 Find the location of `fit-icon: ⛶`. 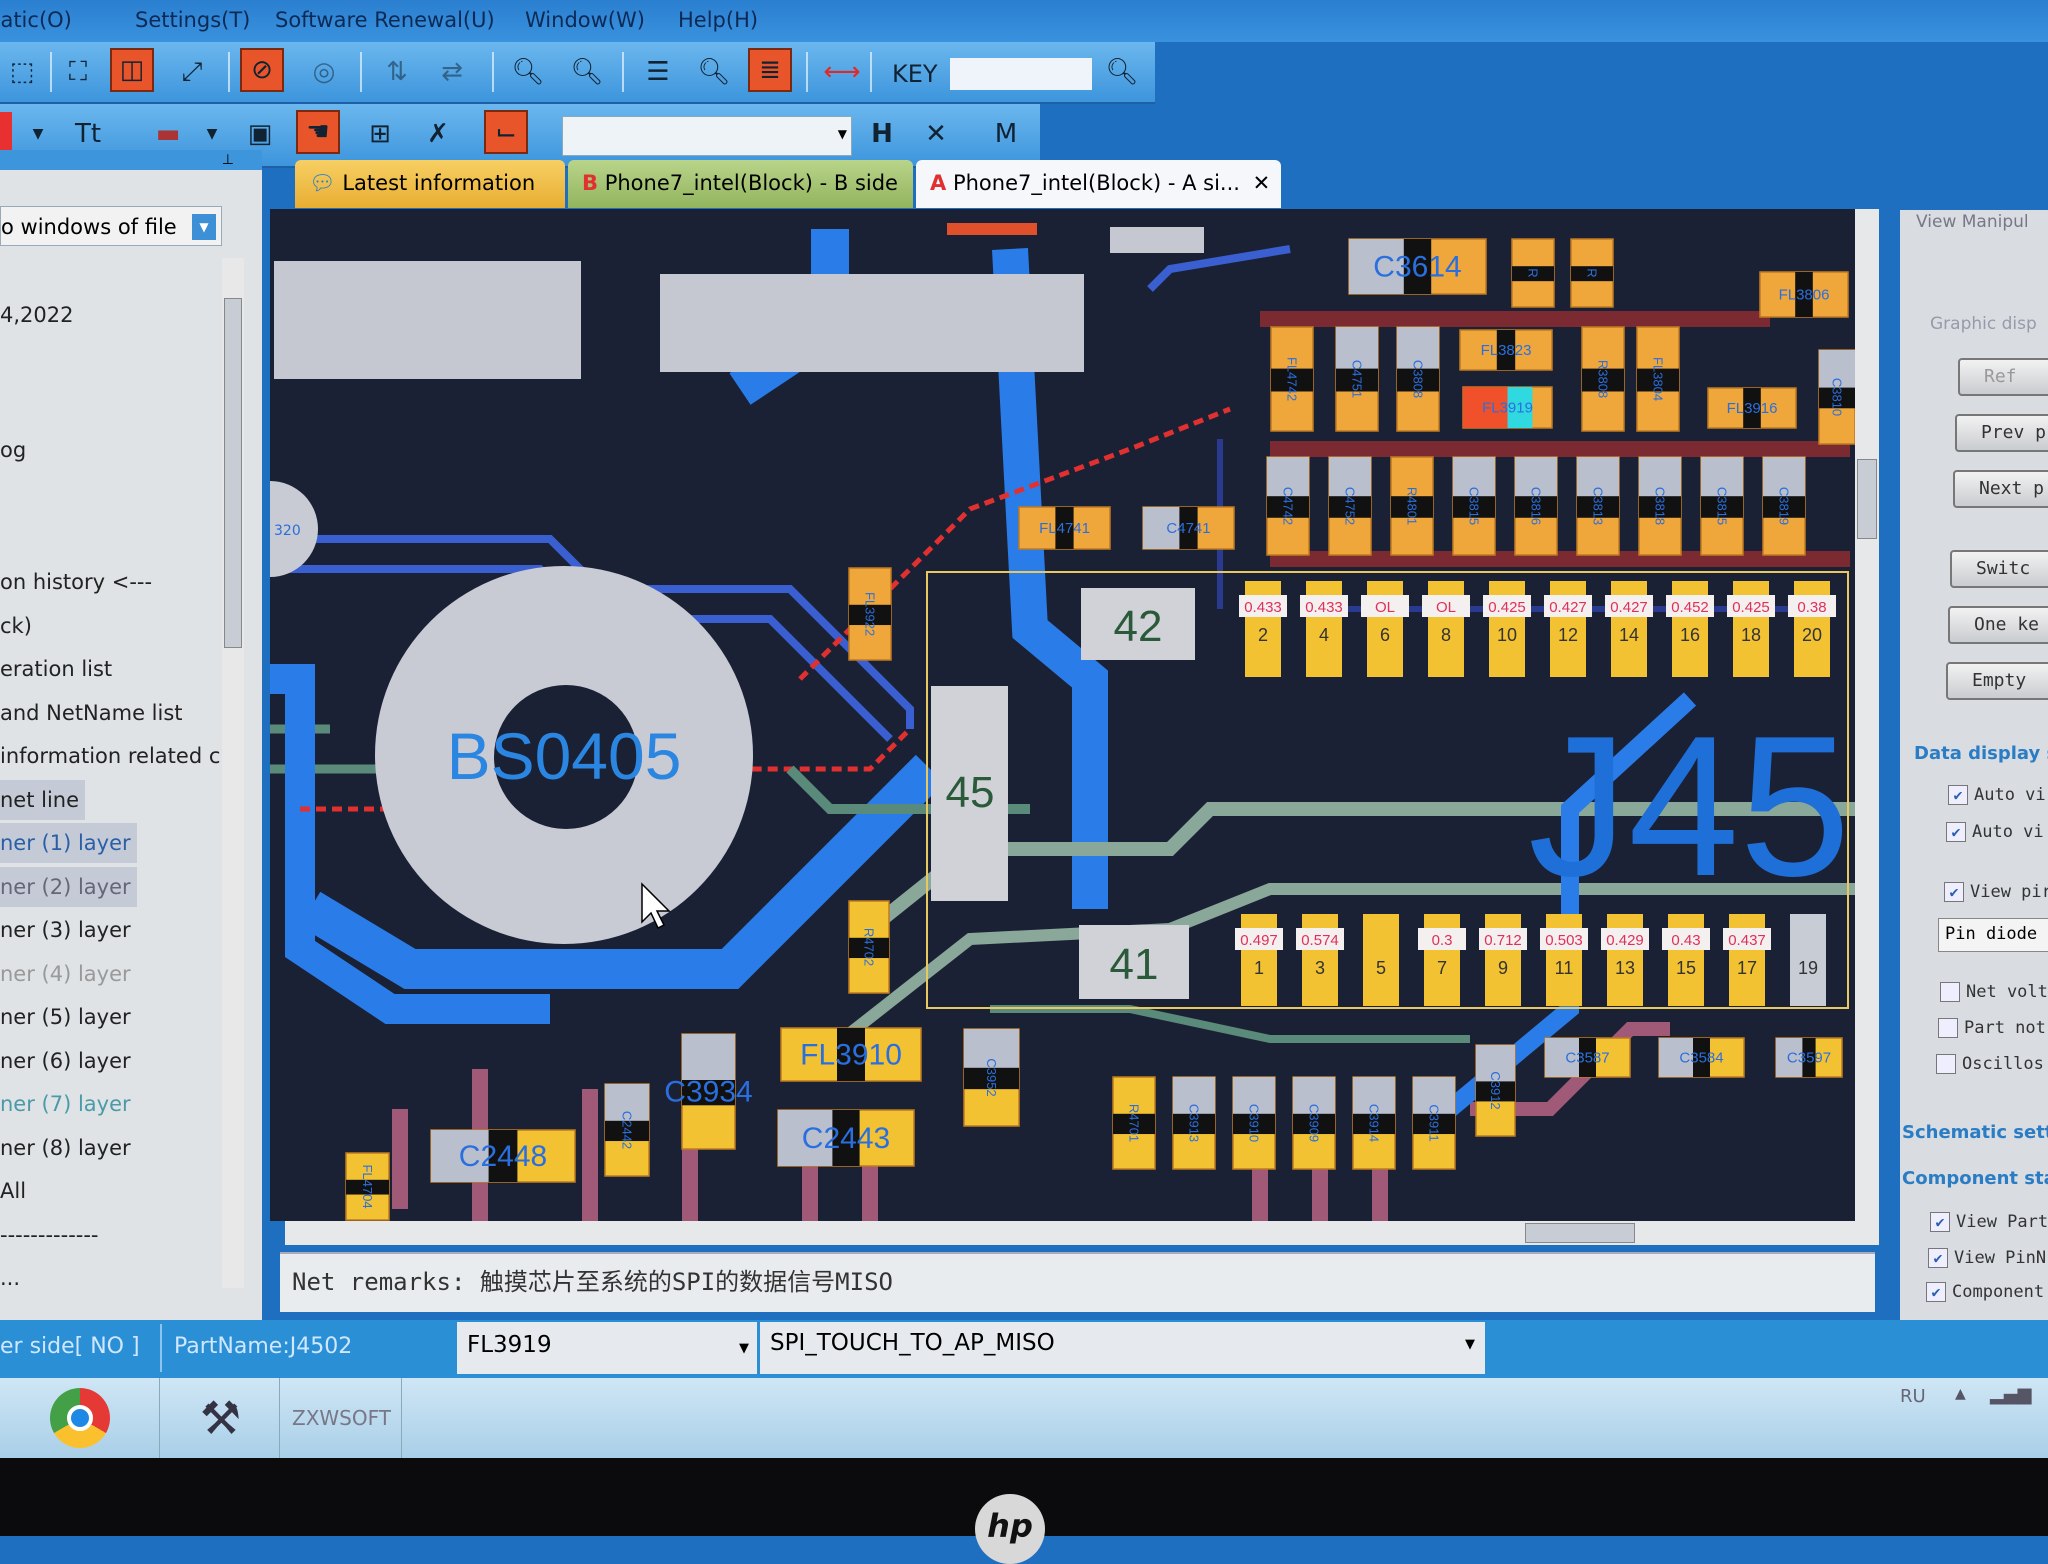

fit-icon: ⛶ is located at coordinates (78, 72).